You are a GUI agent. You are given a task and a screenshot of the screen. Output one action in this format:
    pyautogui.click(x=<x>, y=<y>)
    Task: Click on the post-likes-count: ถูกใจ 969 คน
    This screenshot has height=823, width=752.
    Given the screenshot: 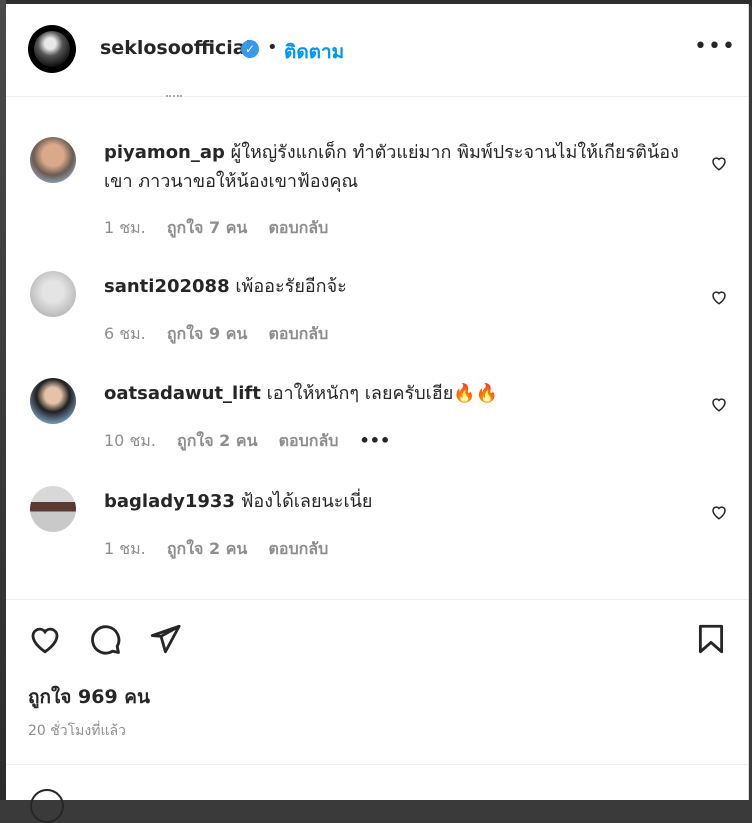 What is the action you would take?
    pyautogui.click(x=89, y=697)
    